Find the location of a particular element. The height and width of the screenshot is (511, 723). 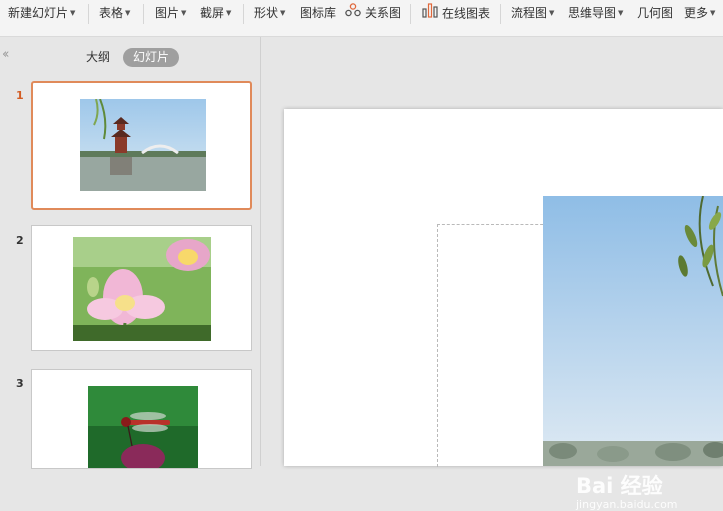

flowchart-label: 流程图 is located at coordinates (529, 13).